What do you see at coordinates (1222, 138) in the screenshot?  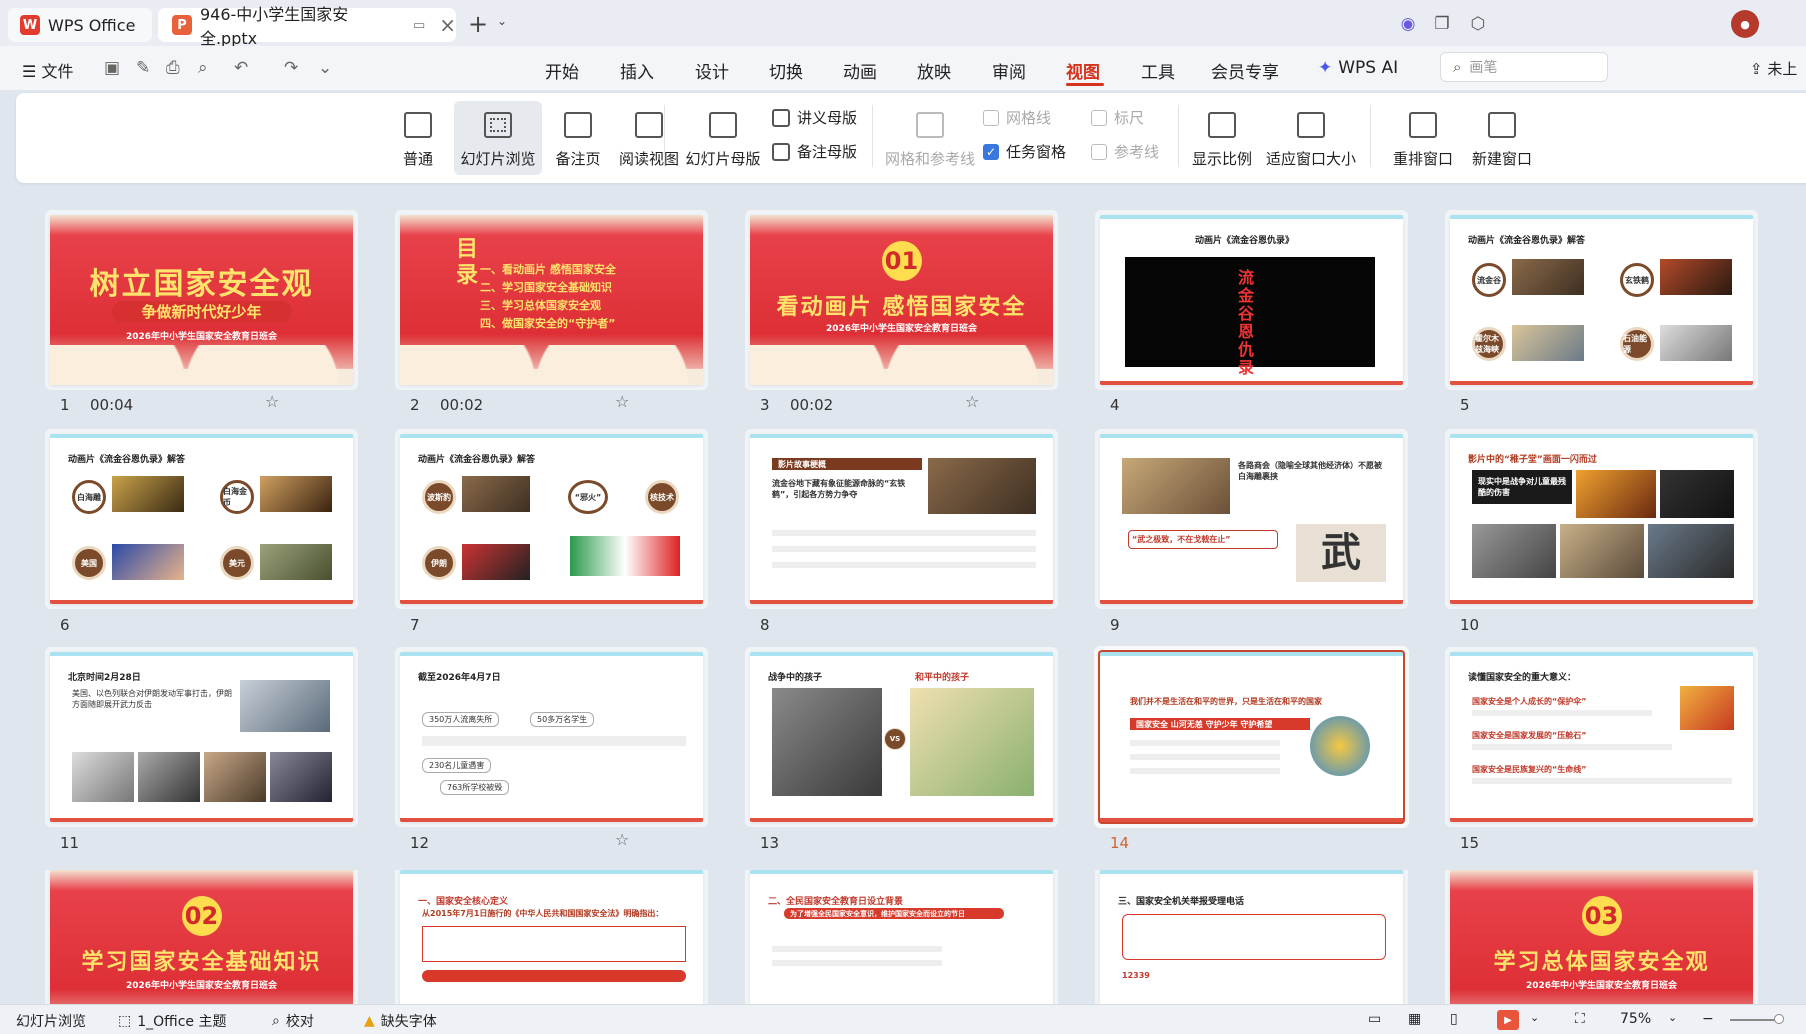 I see `zoom-button: 显示比例` at bounding box center [1222, 138].